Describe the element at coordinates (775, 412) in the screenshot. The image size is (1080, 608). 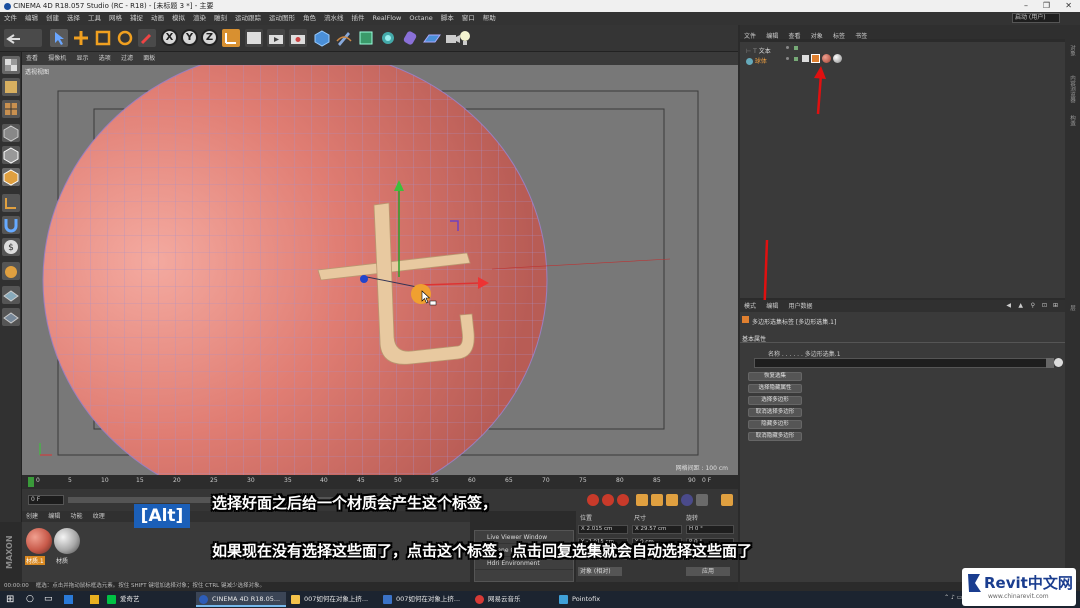
I see `deselect-polygons-button: 取消选择多边形` at that location.